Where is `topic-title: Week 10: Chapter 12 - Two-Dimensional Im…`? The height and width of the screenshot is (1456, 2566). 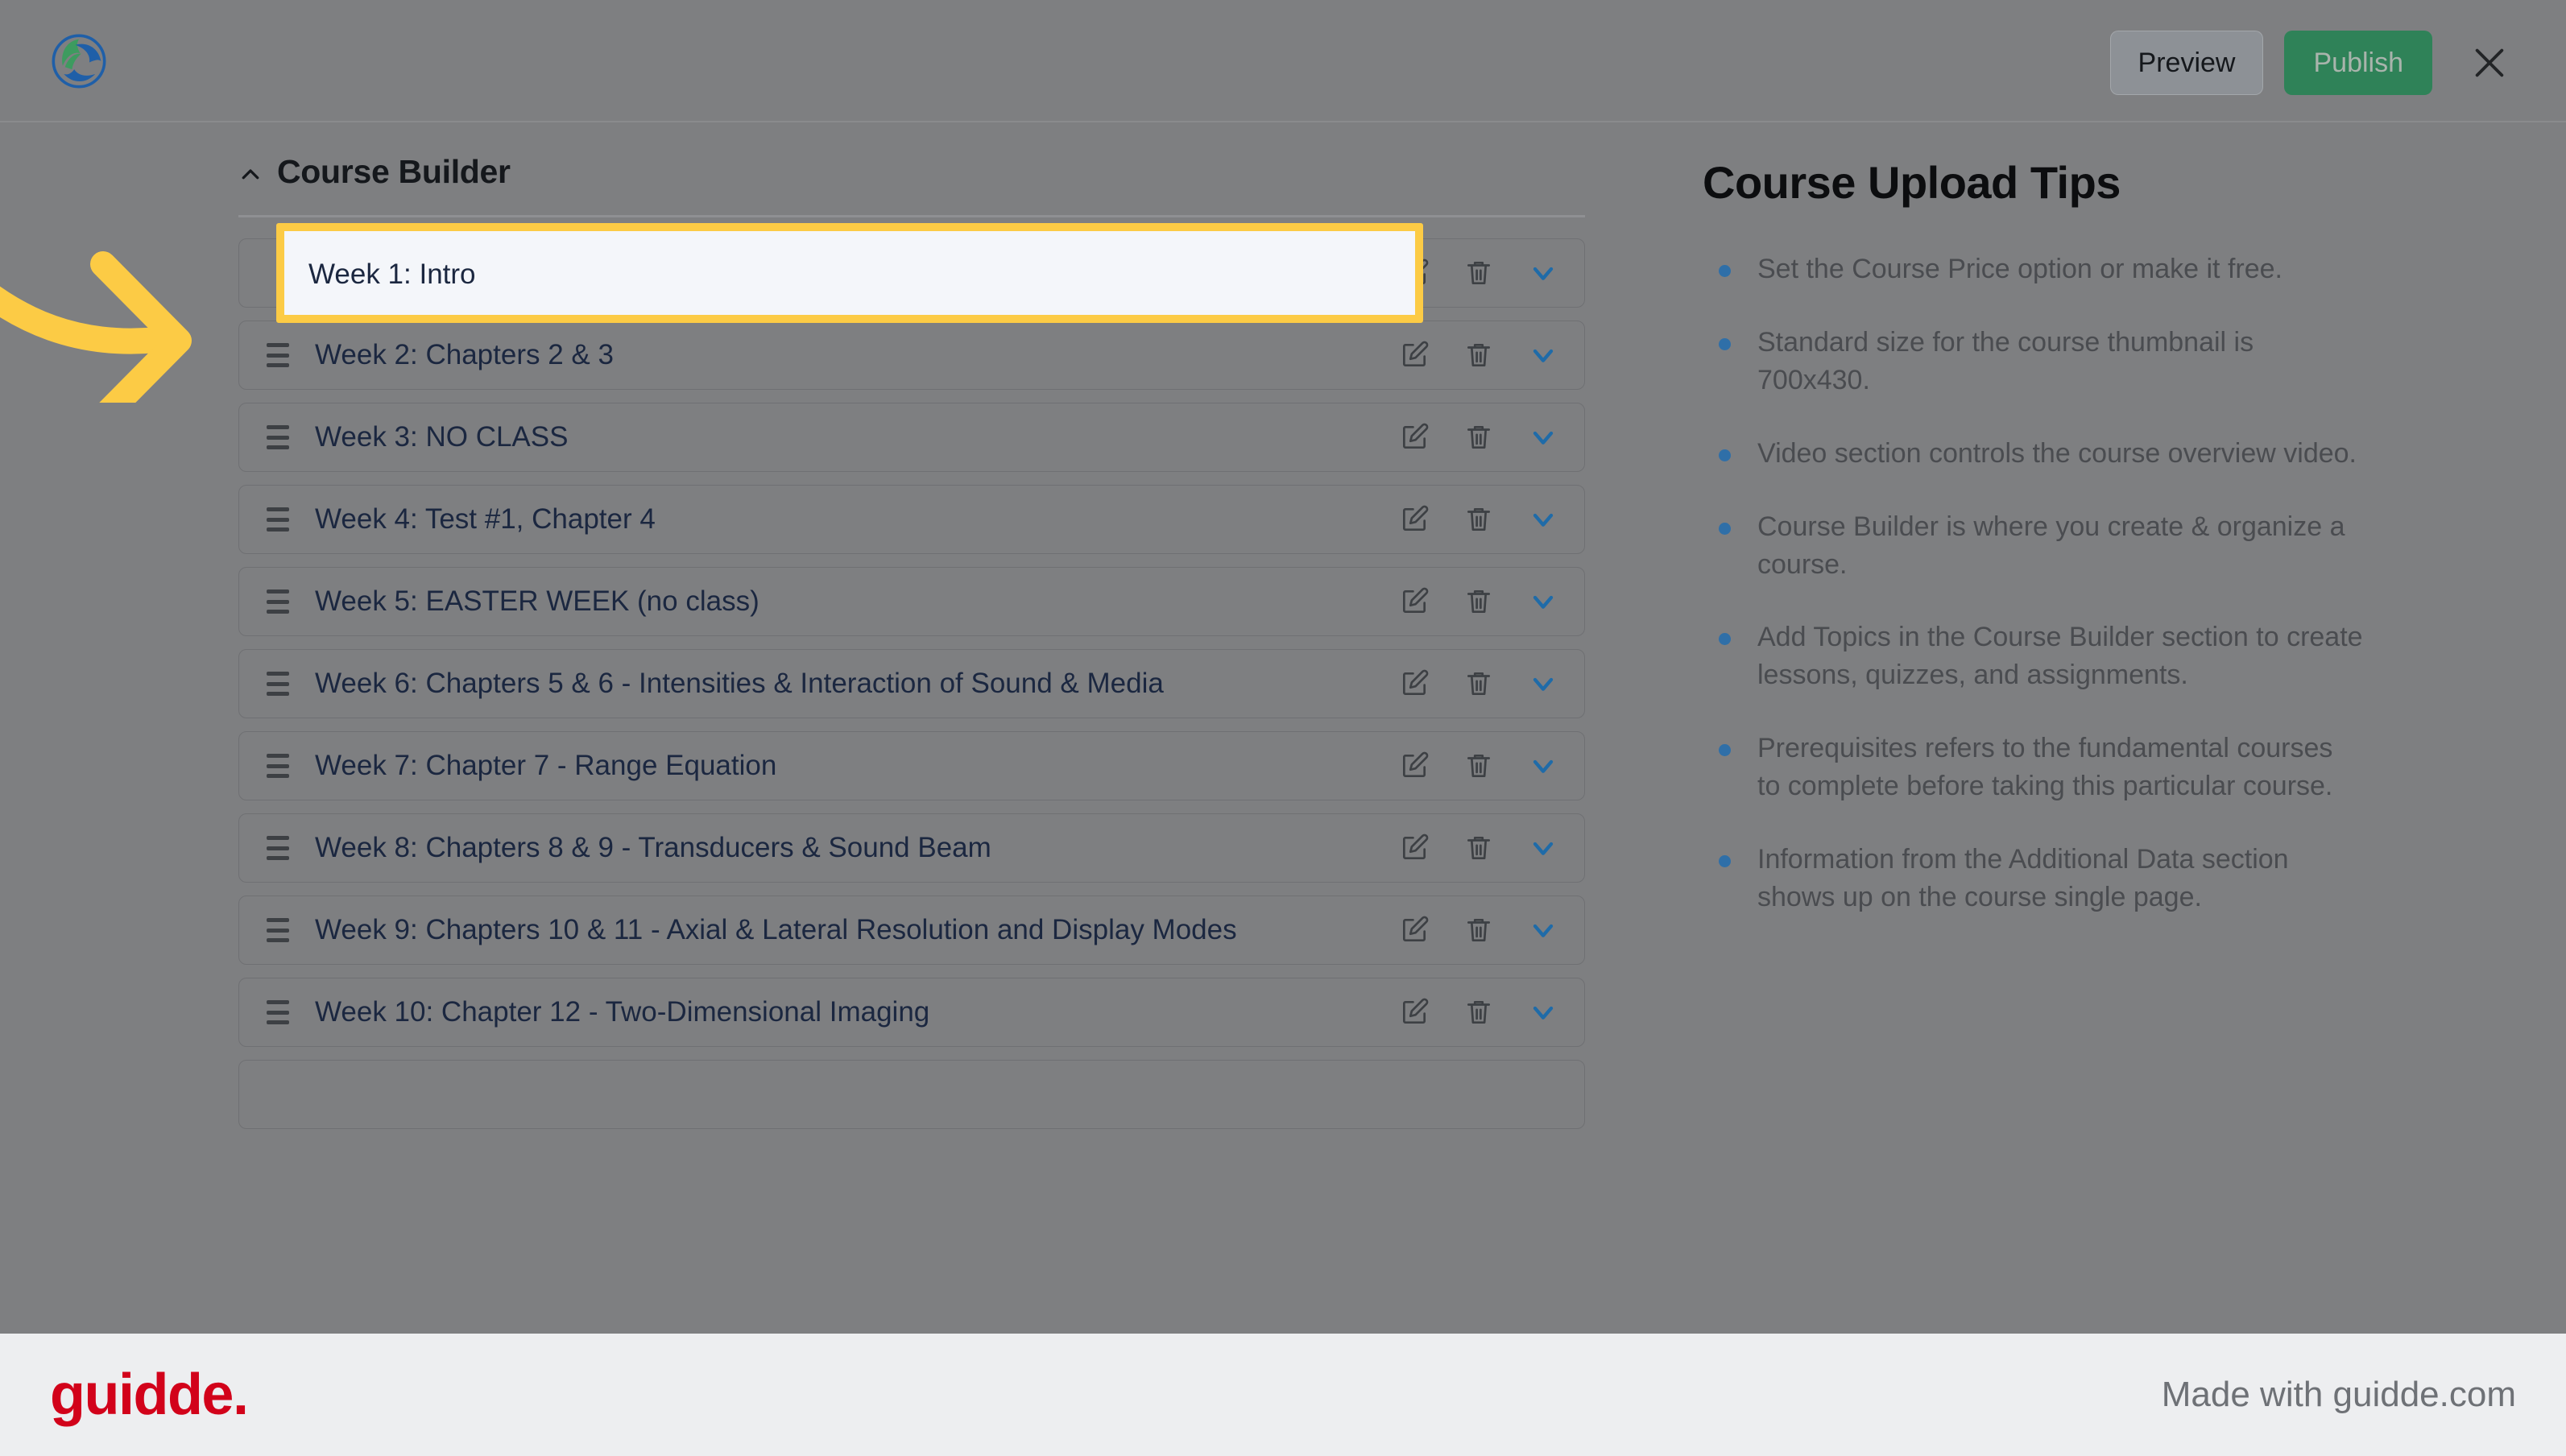 topic-title: Week 10: Chapter 12 - Two-Dimensional Im… is located at coordinates (622, 1012).